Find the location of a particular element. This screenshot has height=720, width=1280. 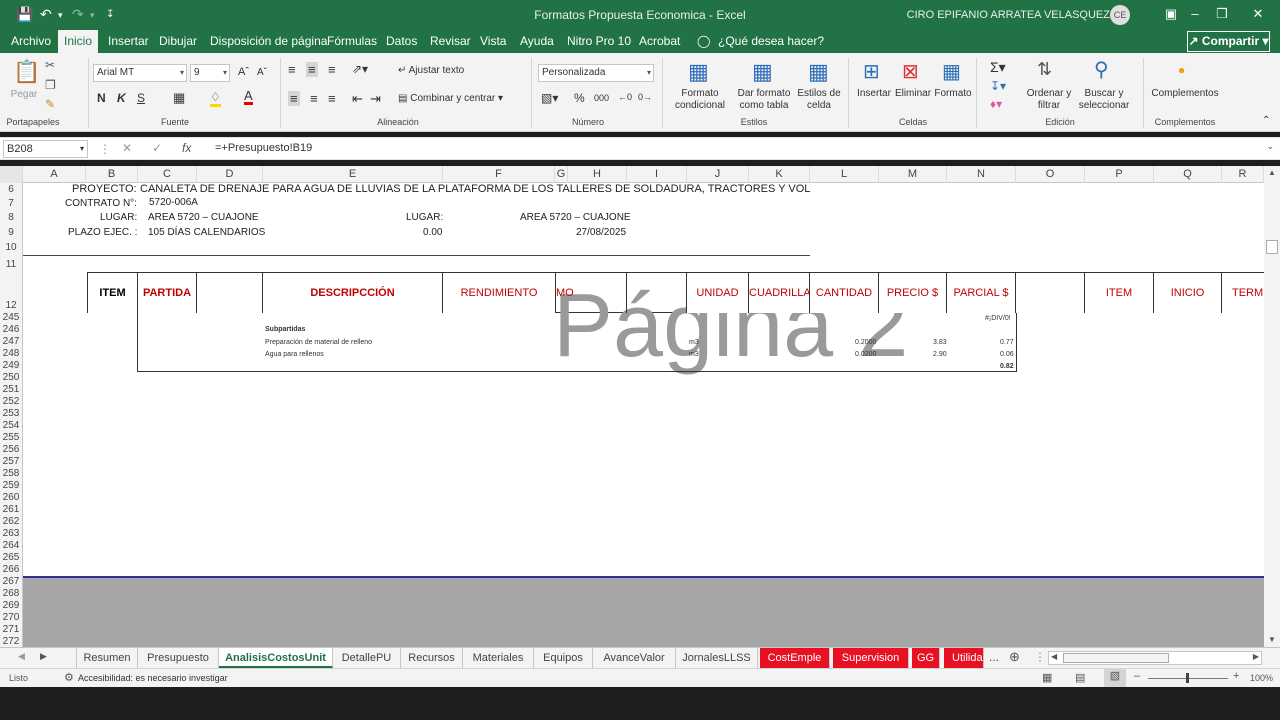

splitter-icon: ⋮ is located at coordinates (1040, 657).